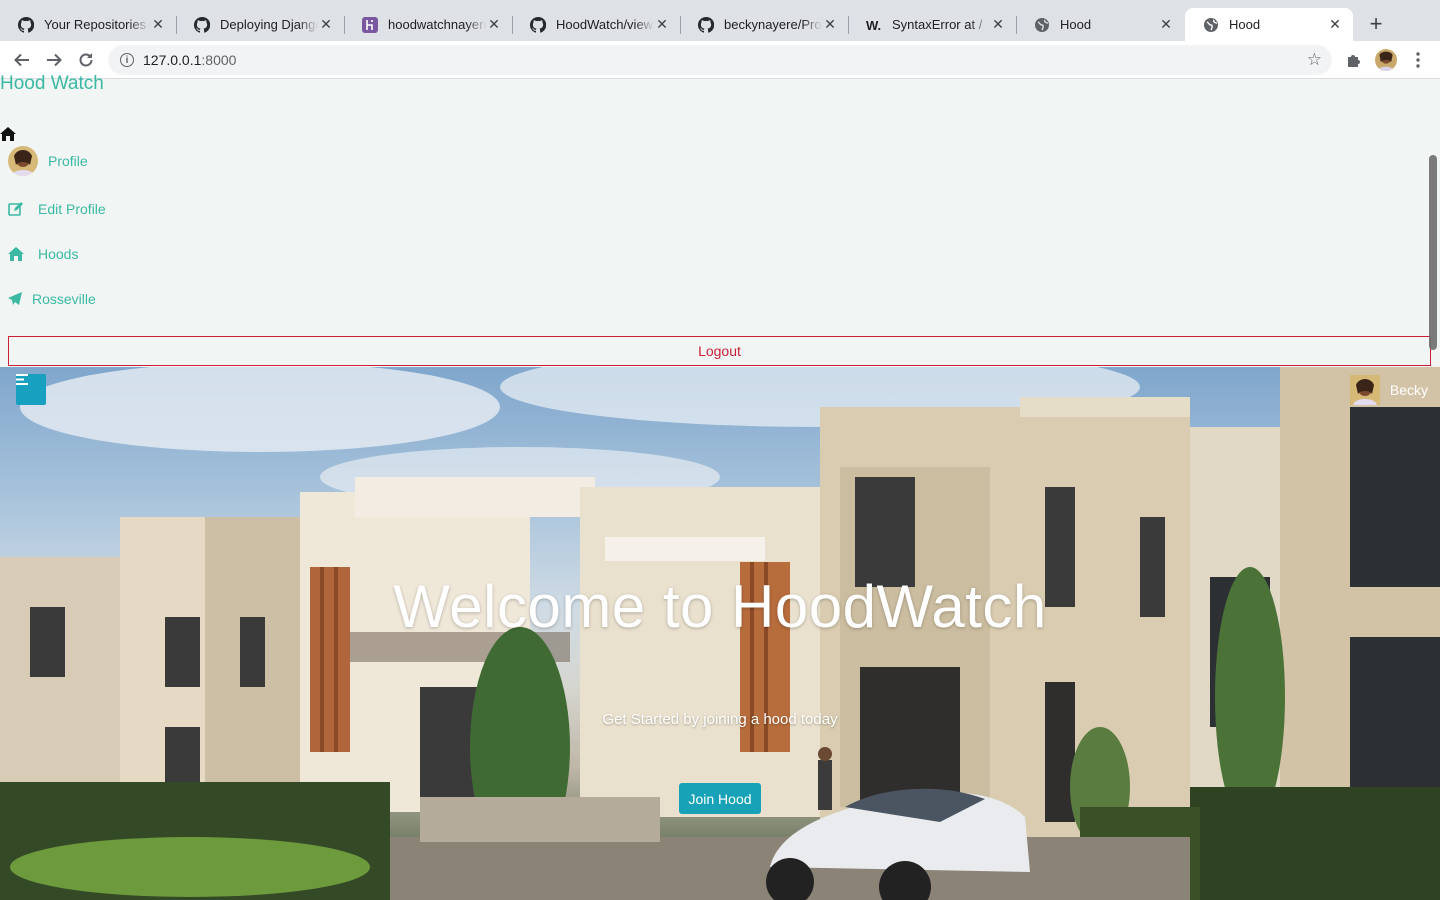 This screenshot has height=900, width=1440. I want to click on browser-tab: HoodWatch/views ✕, so click(596, 24).